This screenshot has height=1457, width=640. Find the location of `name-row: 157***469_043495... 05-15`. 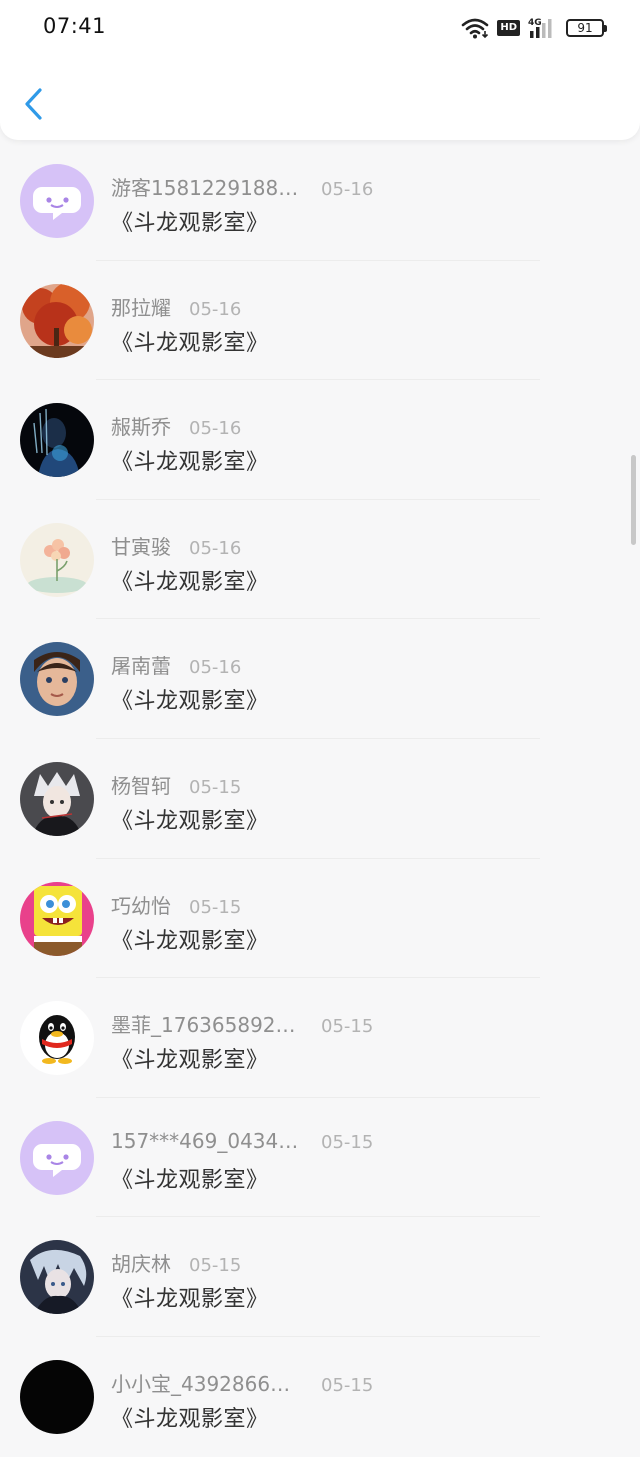

name-row: 157***469_043495... 05-15 is located at coordinates (242, 1141).